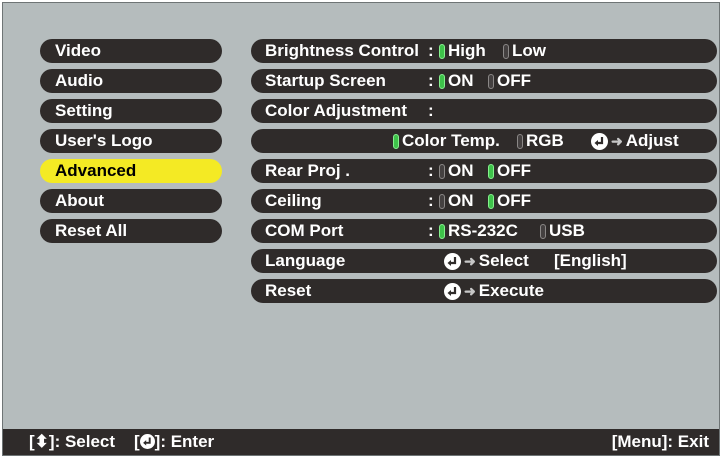  Describe the element at coordinates (121, 442) in the screenshot. I see `help-keys: [⬍]: Select []: Enter` at that location.